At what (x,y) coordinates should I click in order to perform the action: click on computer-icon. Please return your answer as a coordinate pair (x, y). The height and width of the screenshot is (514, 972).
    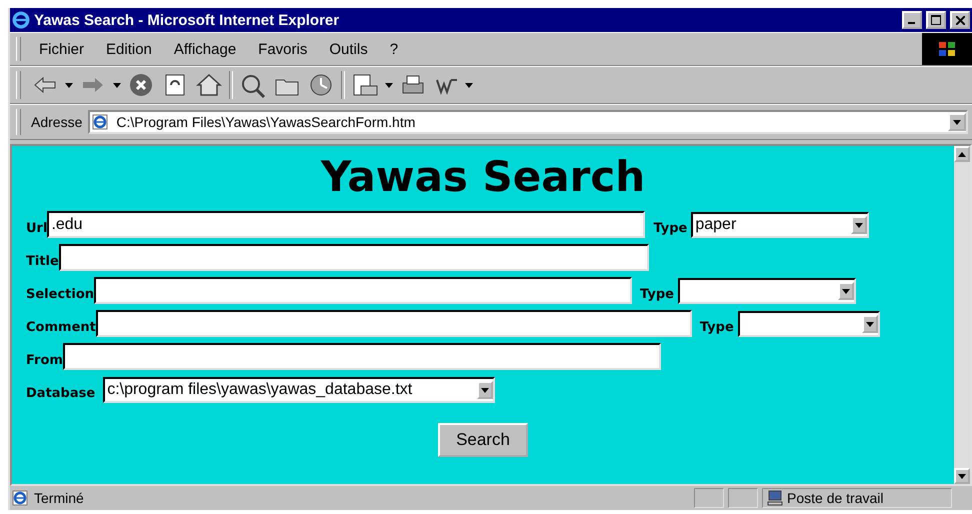
    Looking at the image, I should click on (775, 498).